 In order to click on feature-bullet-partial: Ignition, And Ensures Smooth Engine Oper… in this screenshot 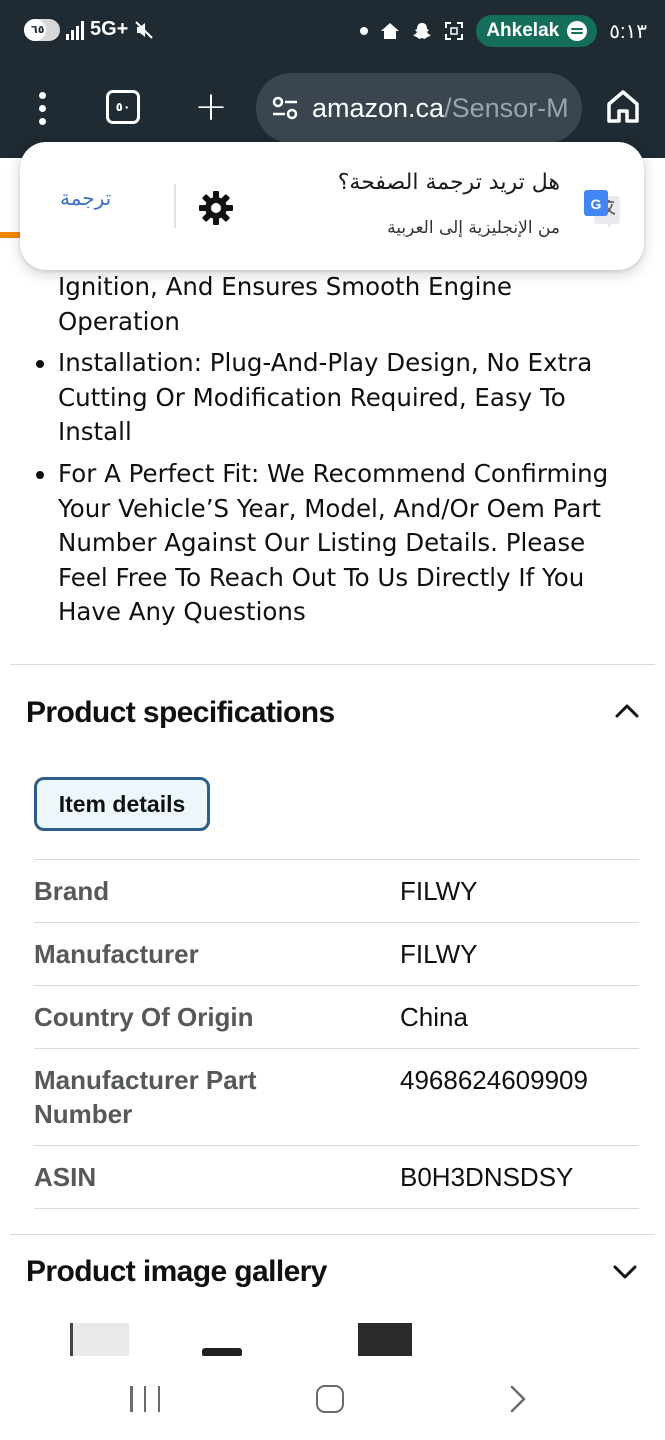, I will do `click(285, 304)`.